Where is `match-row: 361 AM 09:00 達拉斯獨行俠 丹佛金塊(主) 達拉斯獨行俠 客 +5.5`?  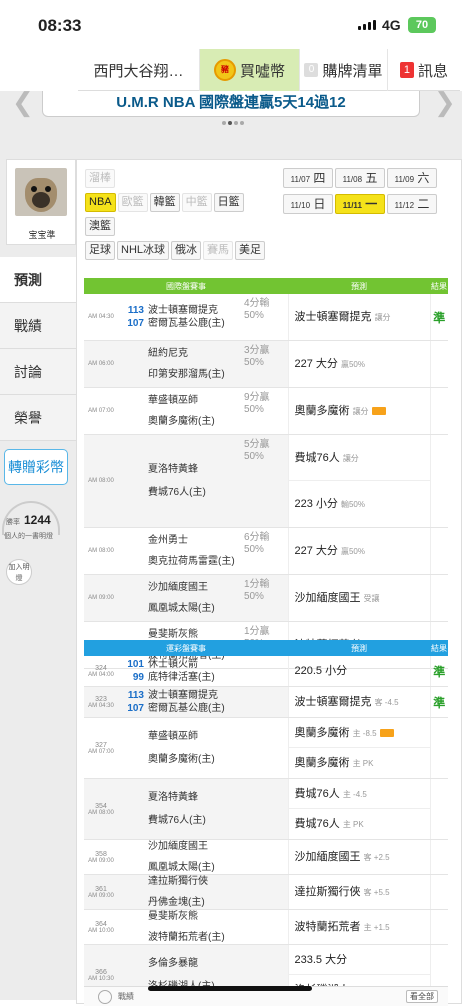 match-row: 361 AM 09:00 達拉斯獨行俠 丹佛金塊(主) 達拉斯獨行俠 客 +5.5 is located at coordinates (266, 892).